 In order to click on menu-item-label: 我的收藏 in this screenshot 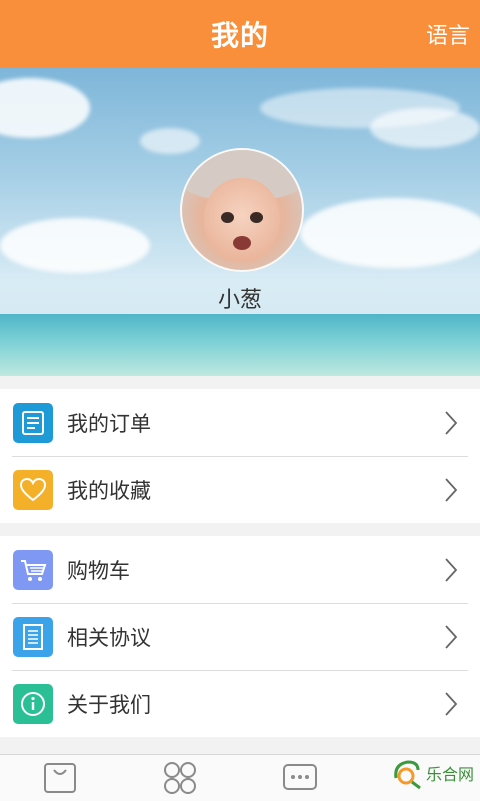, I will do `click(109, 490)`.